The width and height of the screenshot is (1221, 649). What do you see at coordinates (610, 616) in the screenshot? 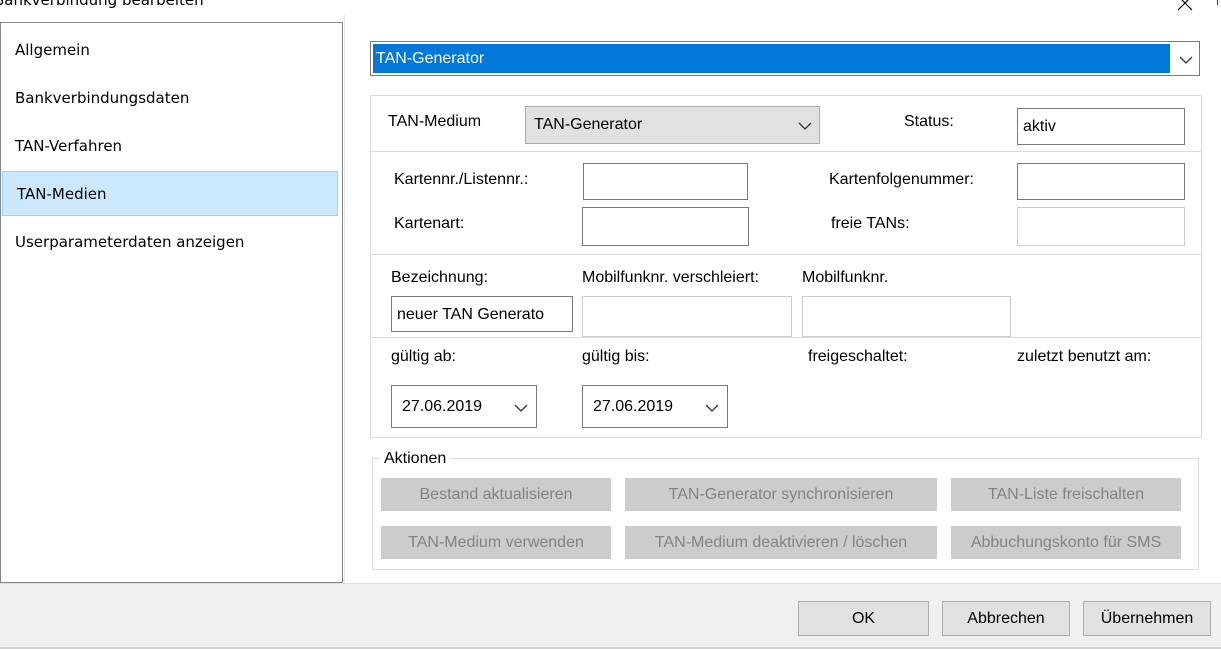
I see `dialog-footer: OK Abbrechen Übernehmen` at bounding box center [610, 616].